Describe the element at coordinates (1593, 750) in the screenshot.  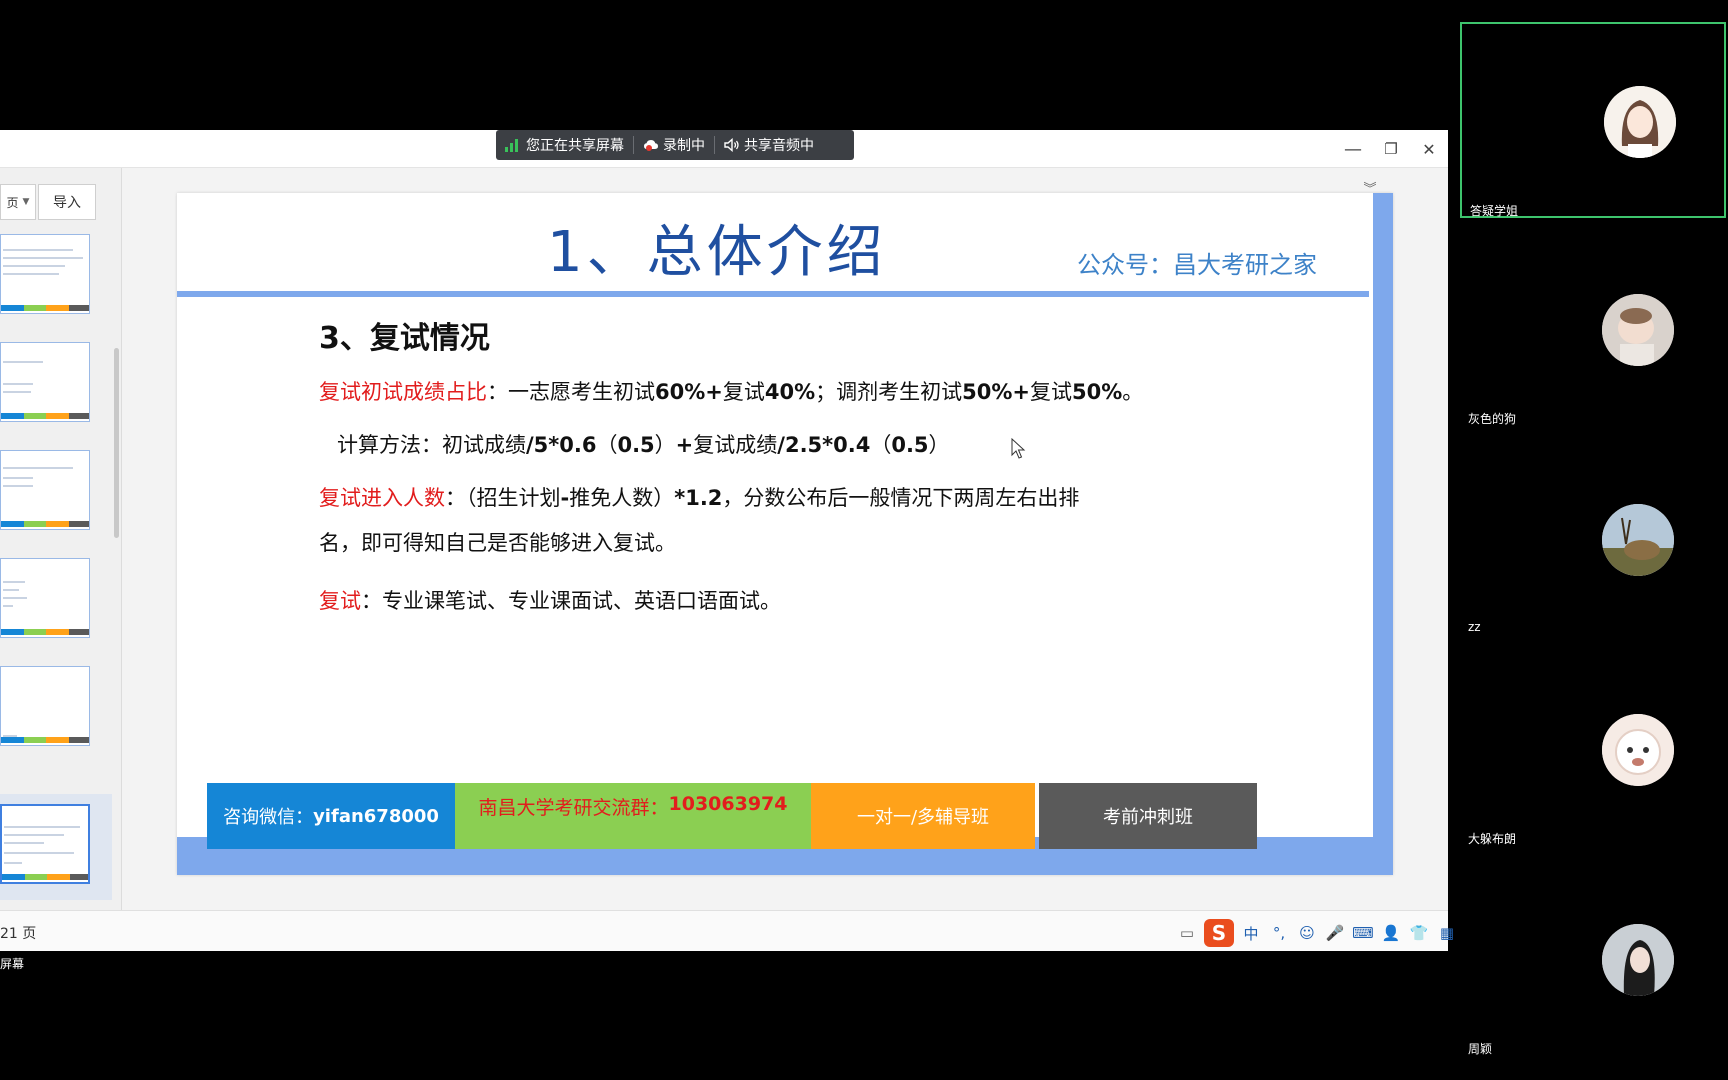
I see `participant-tile: 大躲布朗` at that location.